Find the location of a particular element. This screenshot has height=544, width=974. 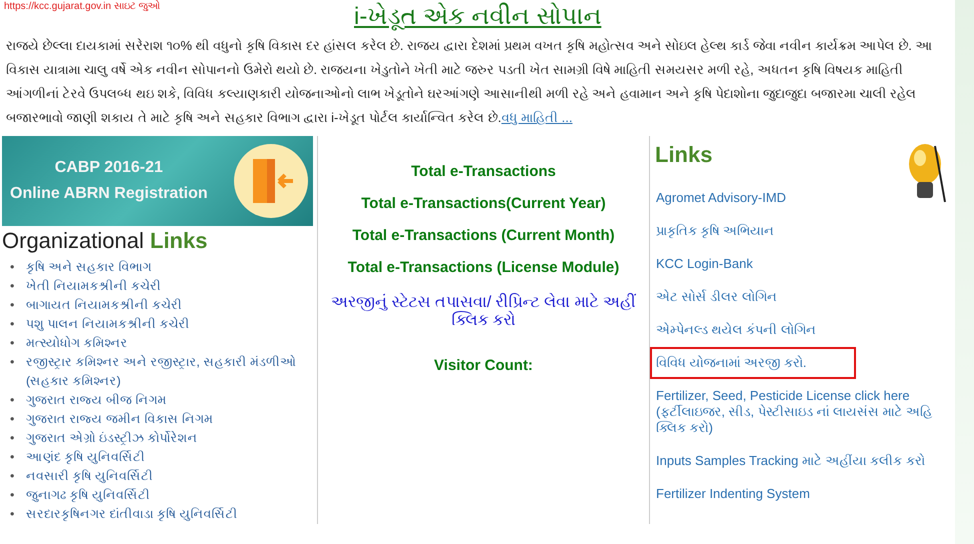

light-bulb-icon is located at coordinates (927, 173).